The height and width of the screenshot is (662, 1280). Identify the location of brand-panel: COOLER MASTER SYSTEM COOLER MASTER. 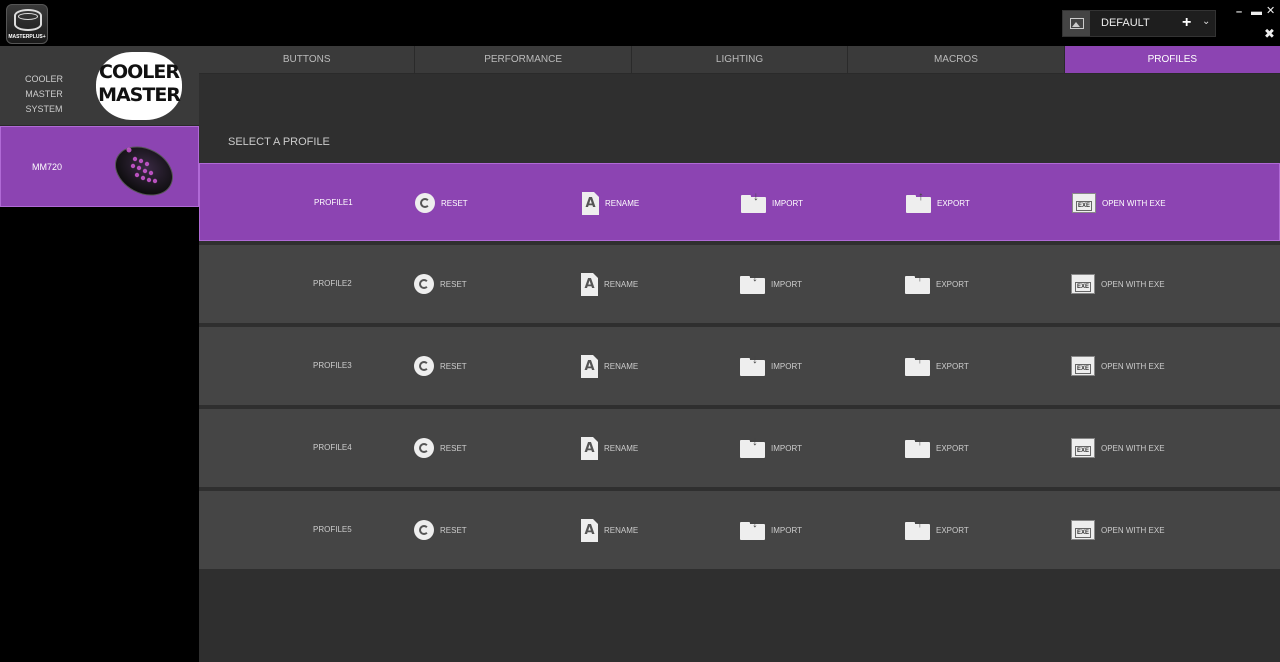
(99, 86).